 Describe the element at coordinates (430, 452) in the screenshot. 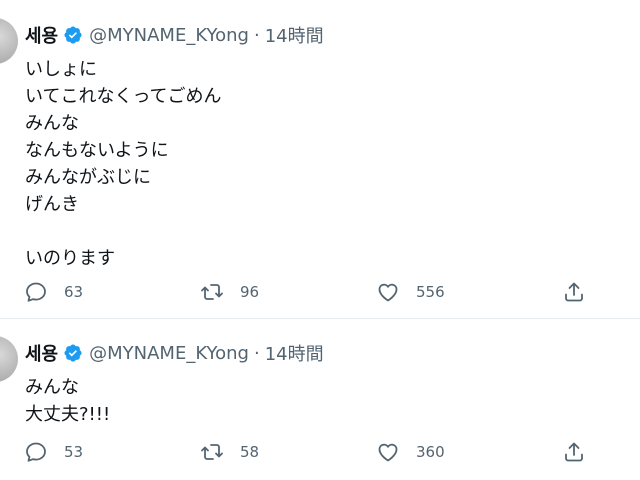

I see `like-count: 360` at that location.